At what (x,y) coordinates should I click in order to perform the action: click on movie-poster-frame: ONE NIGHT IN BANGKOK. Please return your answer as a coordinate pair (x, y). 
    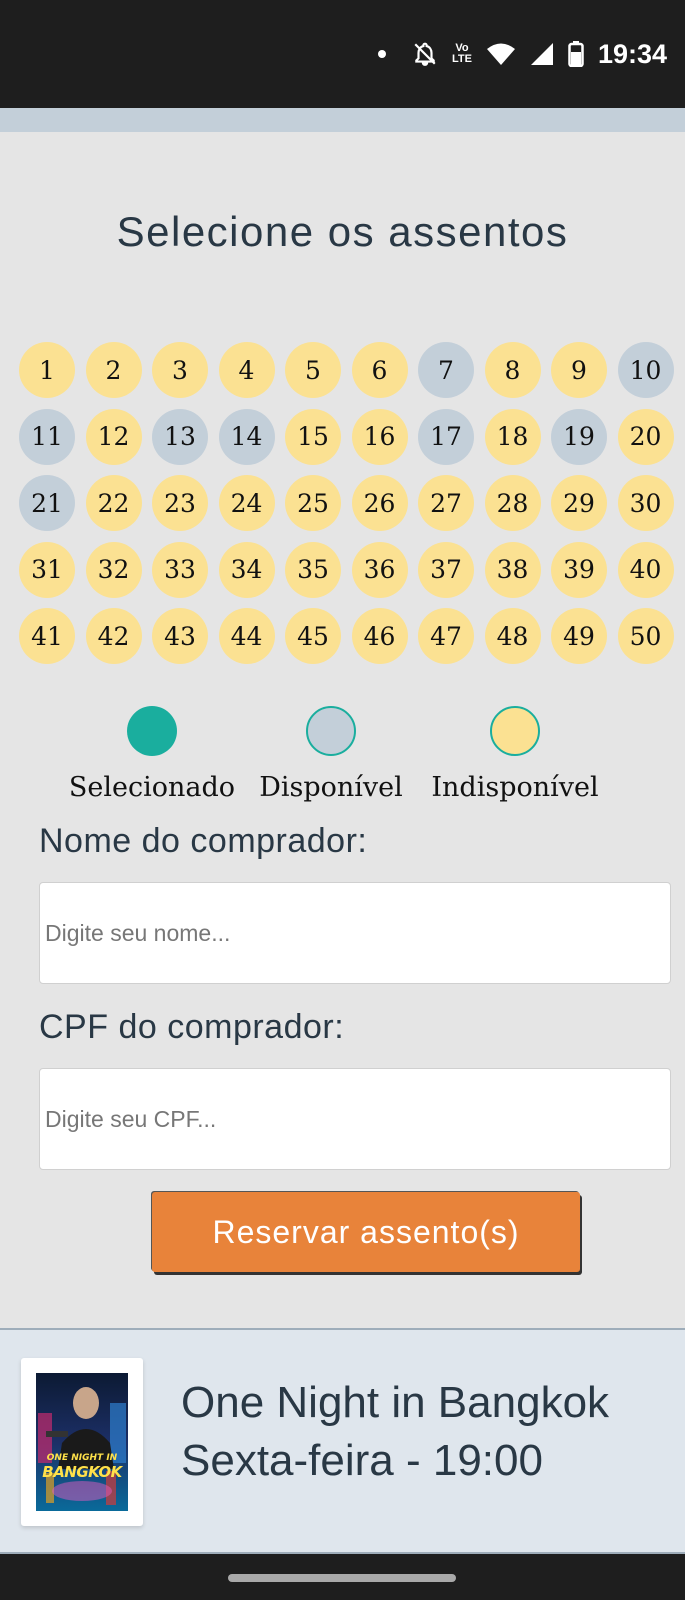
    Looking at the image, I should click on (82, 1442).